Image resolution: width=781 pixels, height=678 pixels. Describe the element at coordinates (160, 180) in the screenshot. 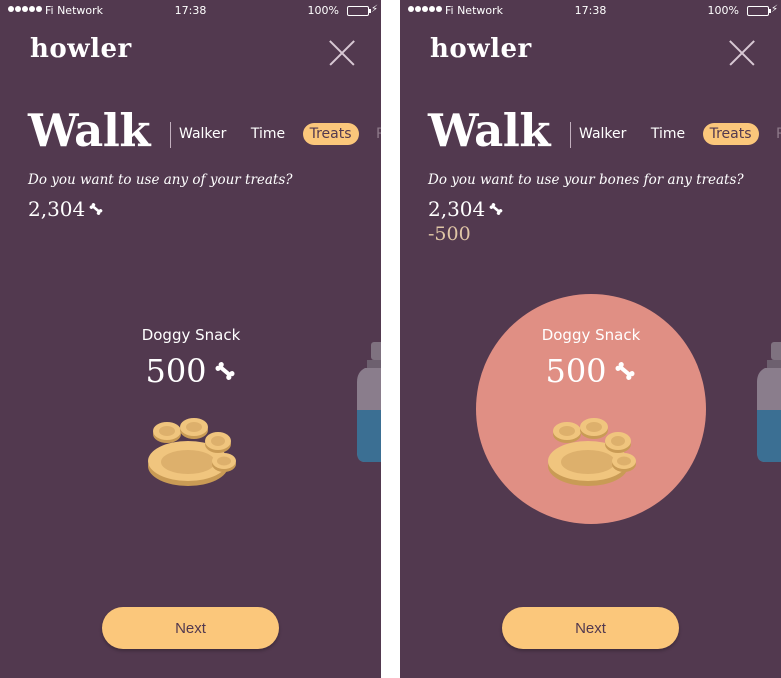

I see `treat-question: Do you want to use any of your treats?` at that location.